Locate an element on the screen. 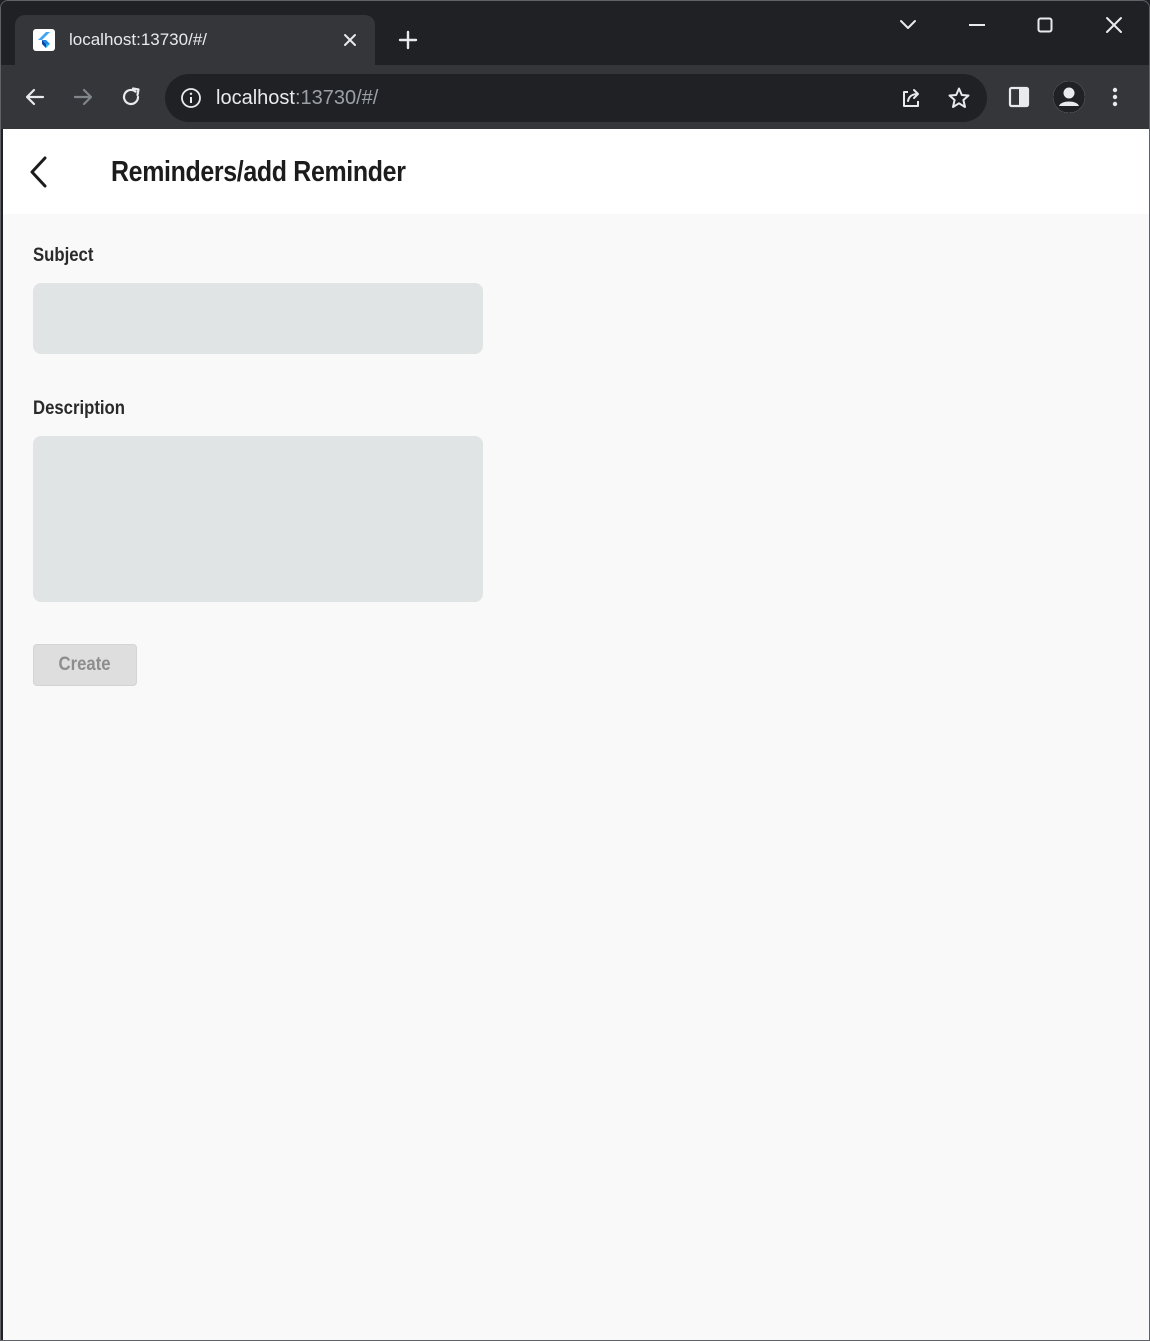 The image size is (1150, 1341). subject-input is located at coordinates (258, 318).